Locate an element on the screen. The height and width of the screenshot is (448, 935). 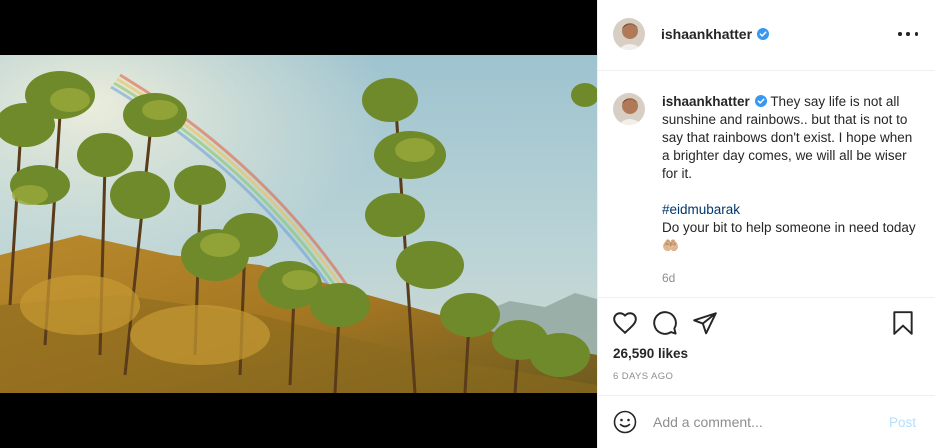
post-header: ishaankhatter is located at coordinates (766, 35).